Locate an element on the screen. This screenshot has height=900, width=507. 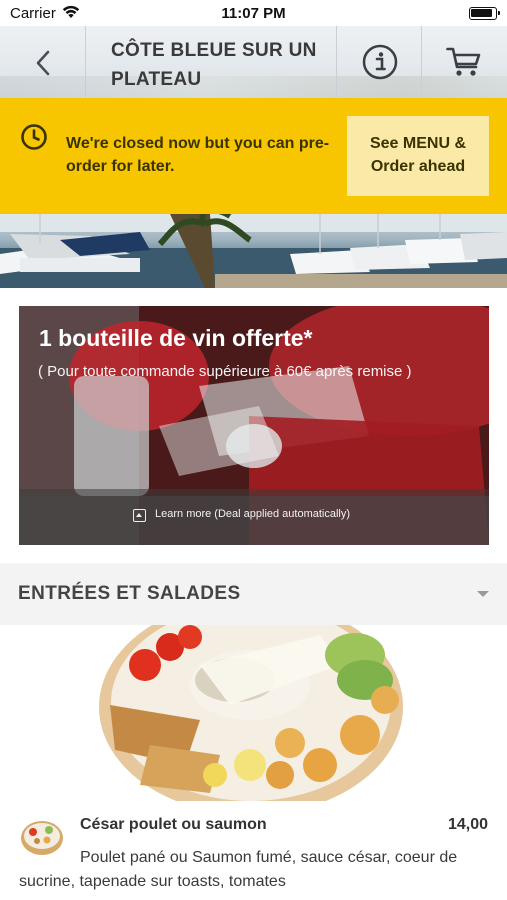
chevron-down-icon is located at coordinates (483, 594).